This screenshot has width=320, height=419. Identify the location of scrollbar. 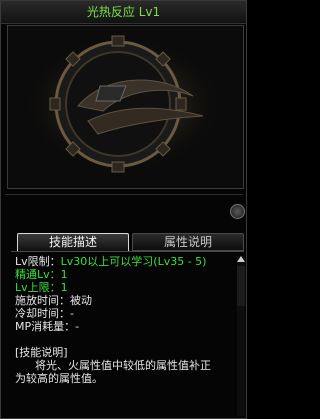
(241, 336).